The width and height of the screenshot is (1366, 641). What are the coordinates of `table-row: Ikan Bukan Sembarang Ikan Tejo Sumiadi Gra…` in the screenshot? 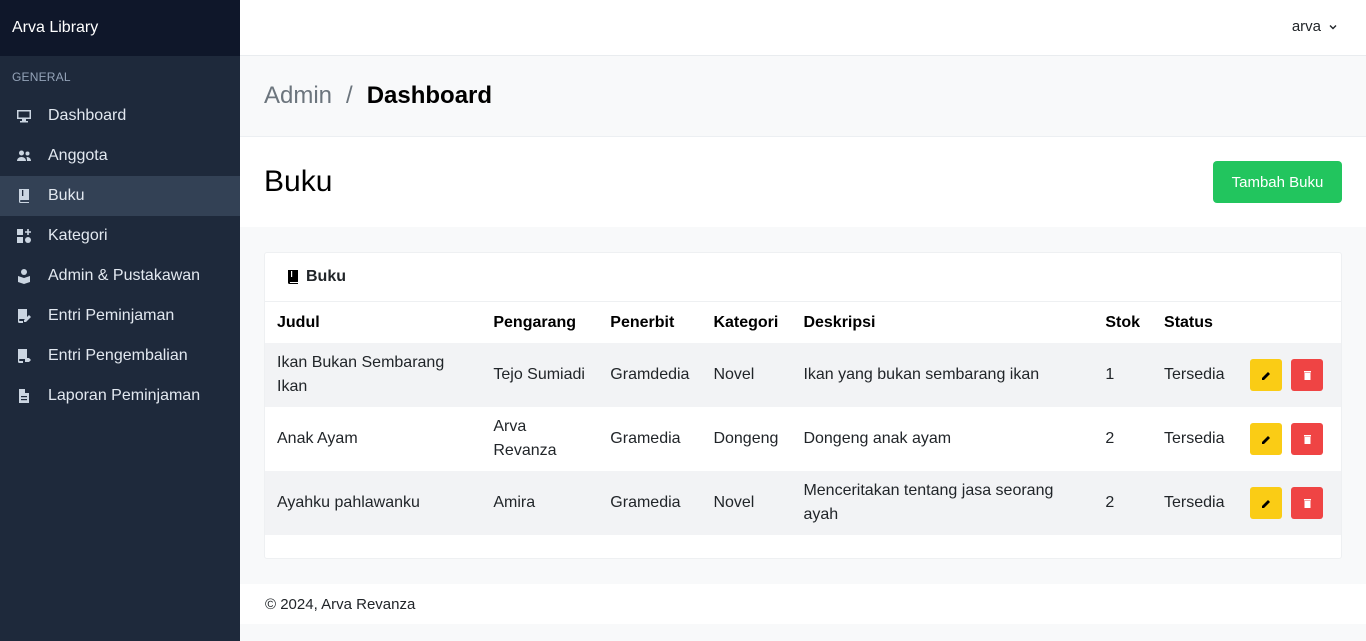 It's located at (803, 375).